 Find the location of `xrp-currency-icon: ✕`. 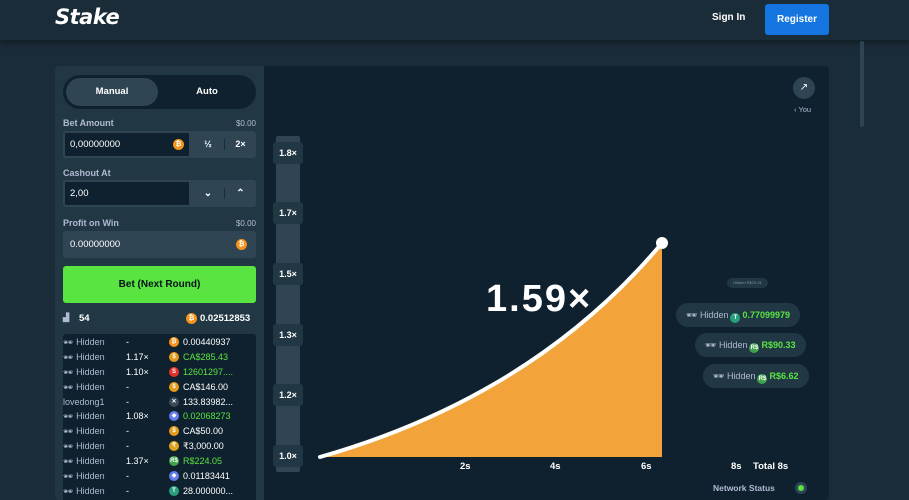

xrp-currency-icon: ✕ is located at coordinates (174, 401).